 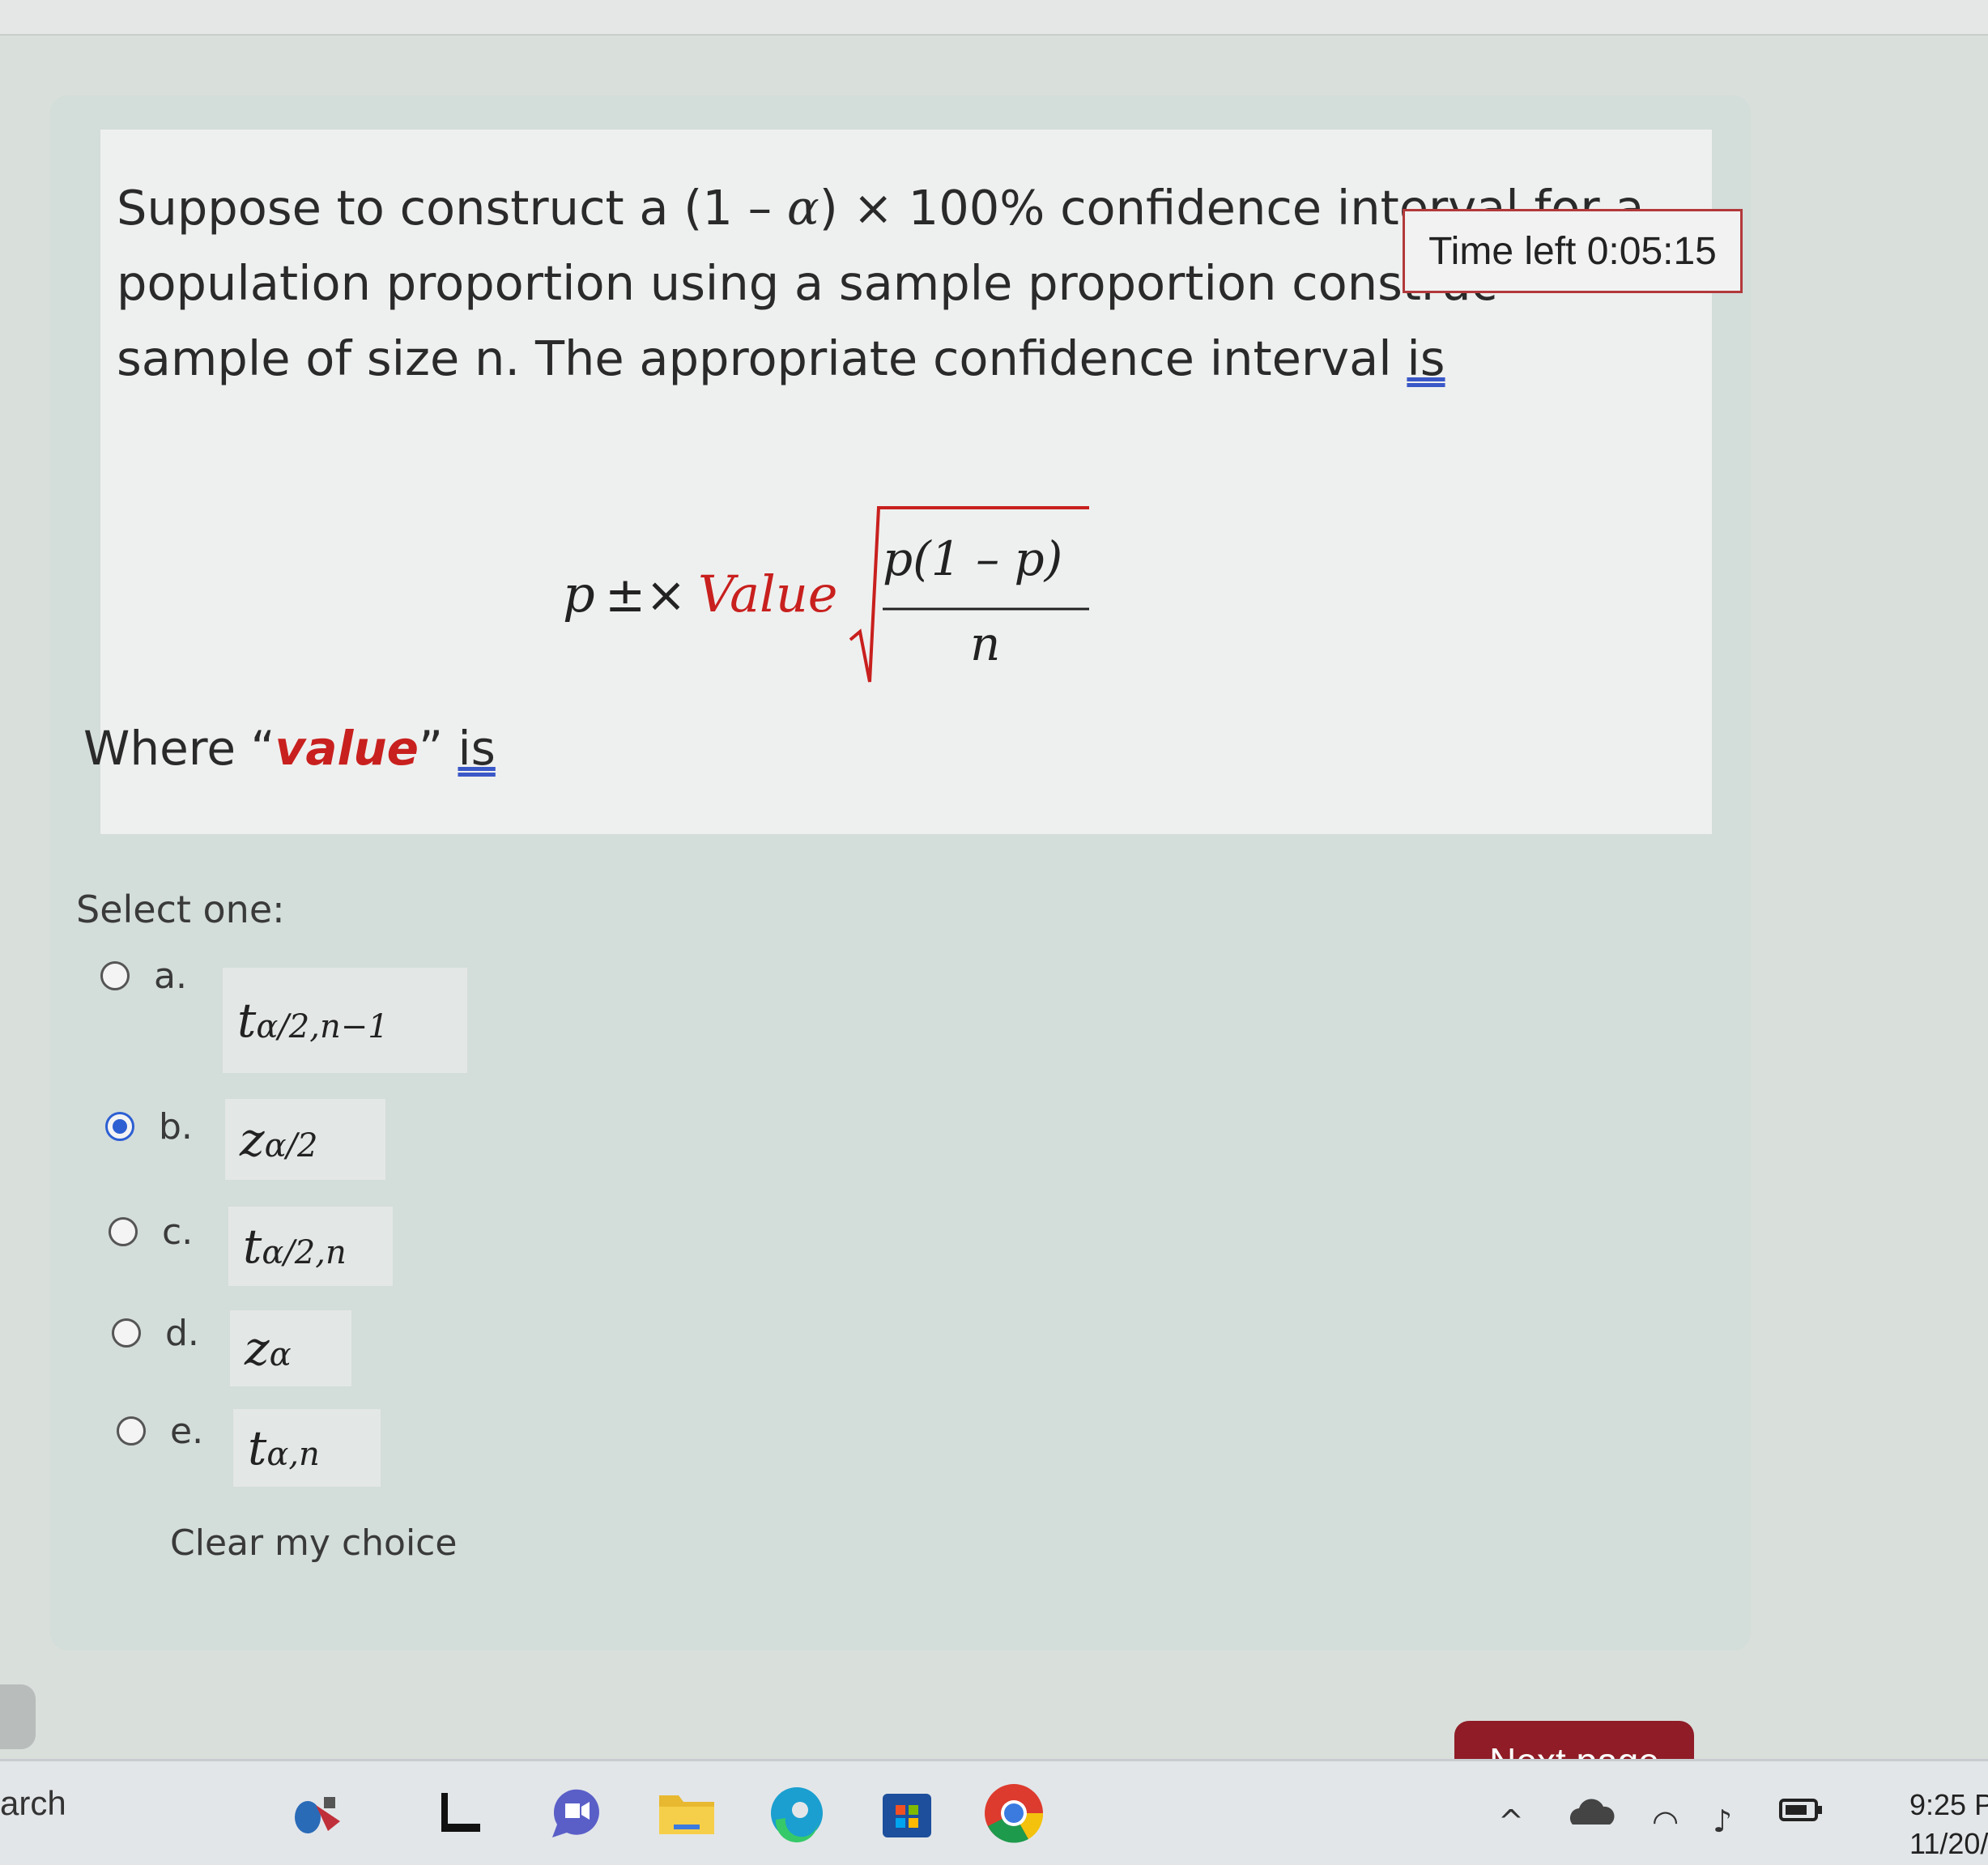 What do you see at coordinates (1948, 1843) in the screenshot?
I see `clock-date: 11/20/20` at bounding box center [1948, 1843].